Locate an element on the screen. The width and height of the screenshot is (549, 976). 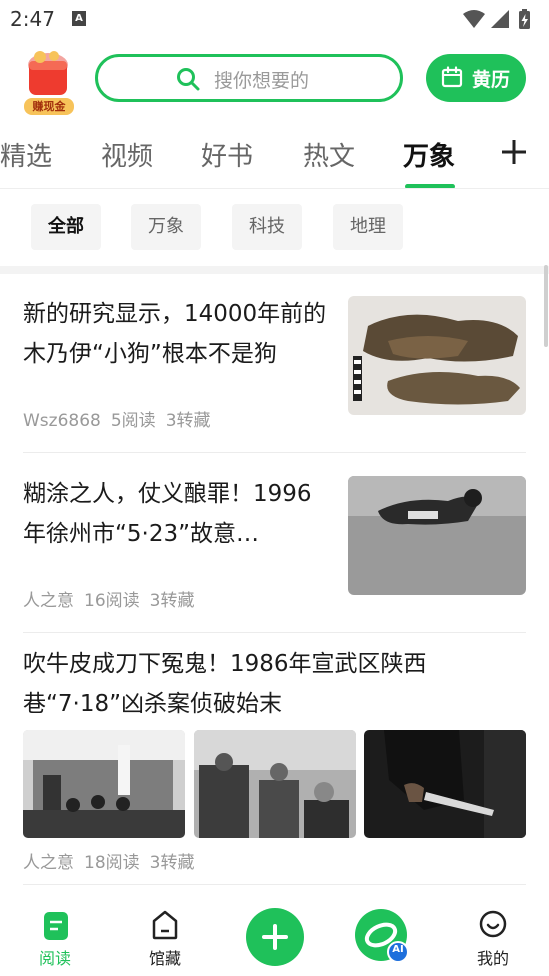
article-reads: 16阅读 is located at coordinates (112, 601).